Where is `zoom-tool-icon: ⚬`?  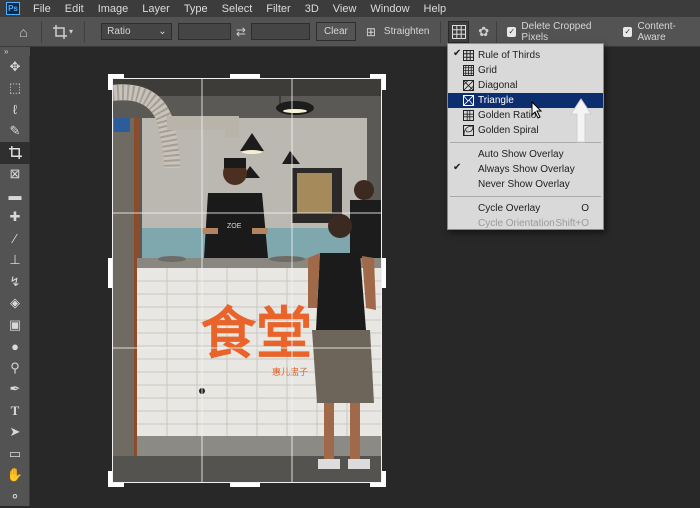
zoom-tool-icon: ⚬ is located at coordinates (15, 497).